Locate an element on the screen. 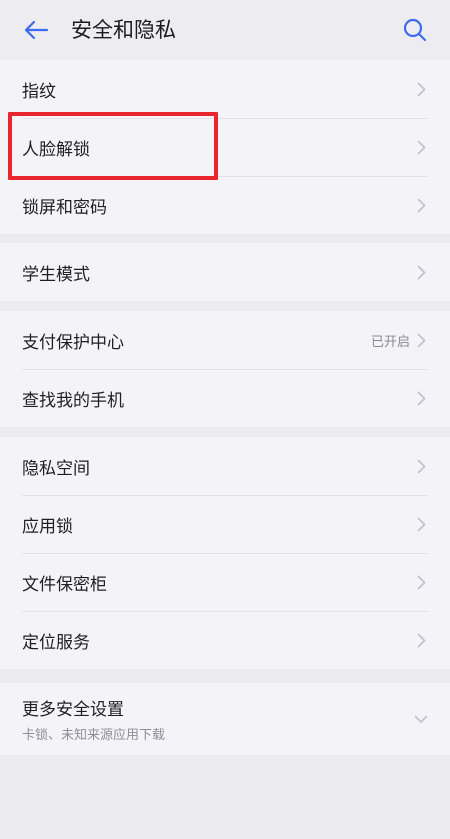 Image resolution: width=450 pixels, height=839 pixels. settings-item-label: 更多安全设置 is located at coordinates (73, 710).